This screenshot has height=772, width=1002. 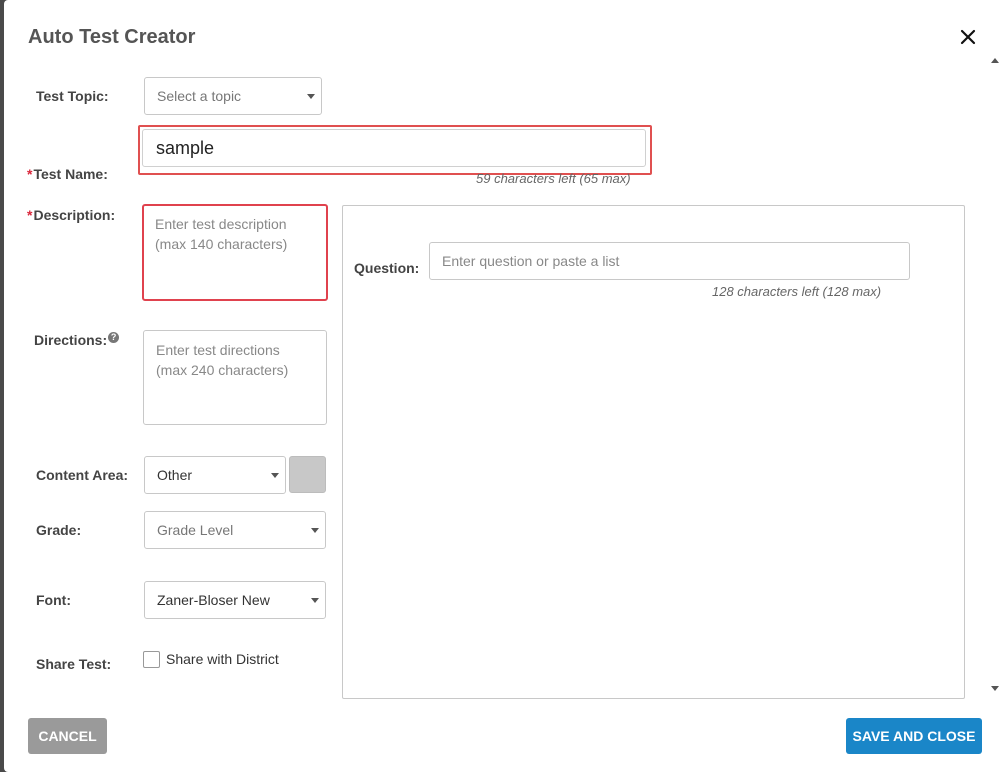 What do you see at coordinates (74, 215) in the screenshot?
I see `description-label-text: Description:` at bounding box center [74, 215].